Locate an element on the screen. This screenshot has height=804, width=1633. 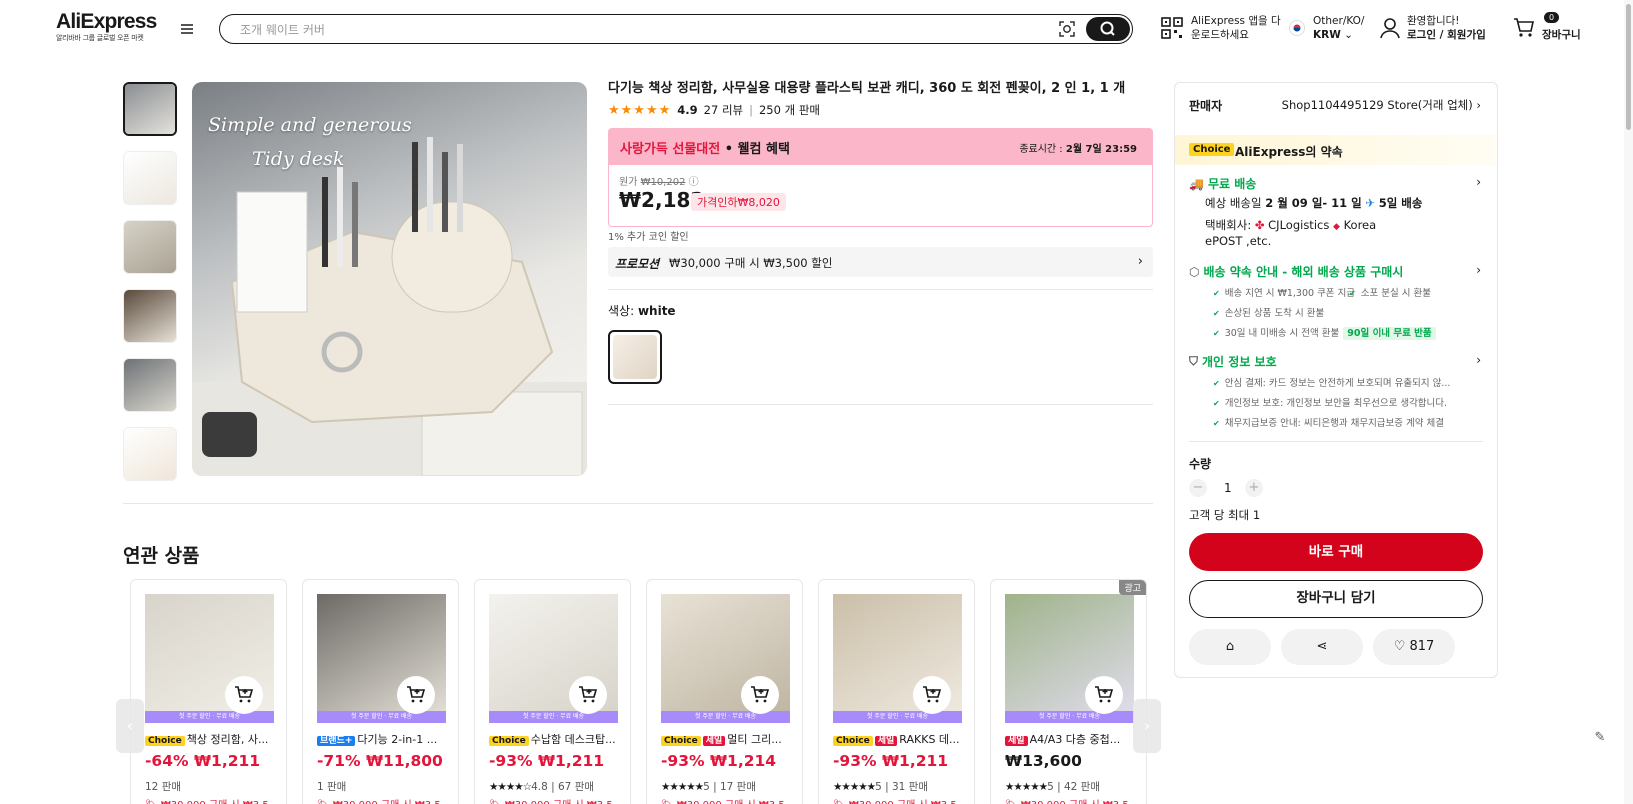
review-count: 27 리뷰 is located at coordinates (723, 110).